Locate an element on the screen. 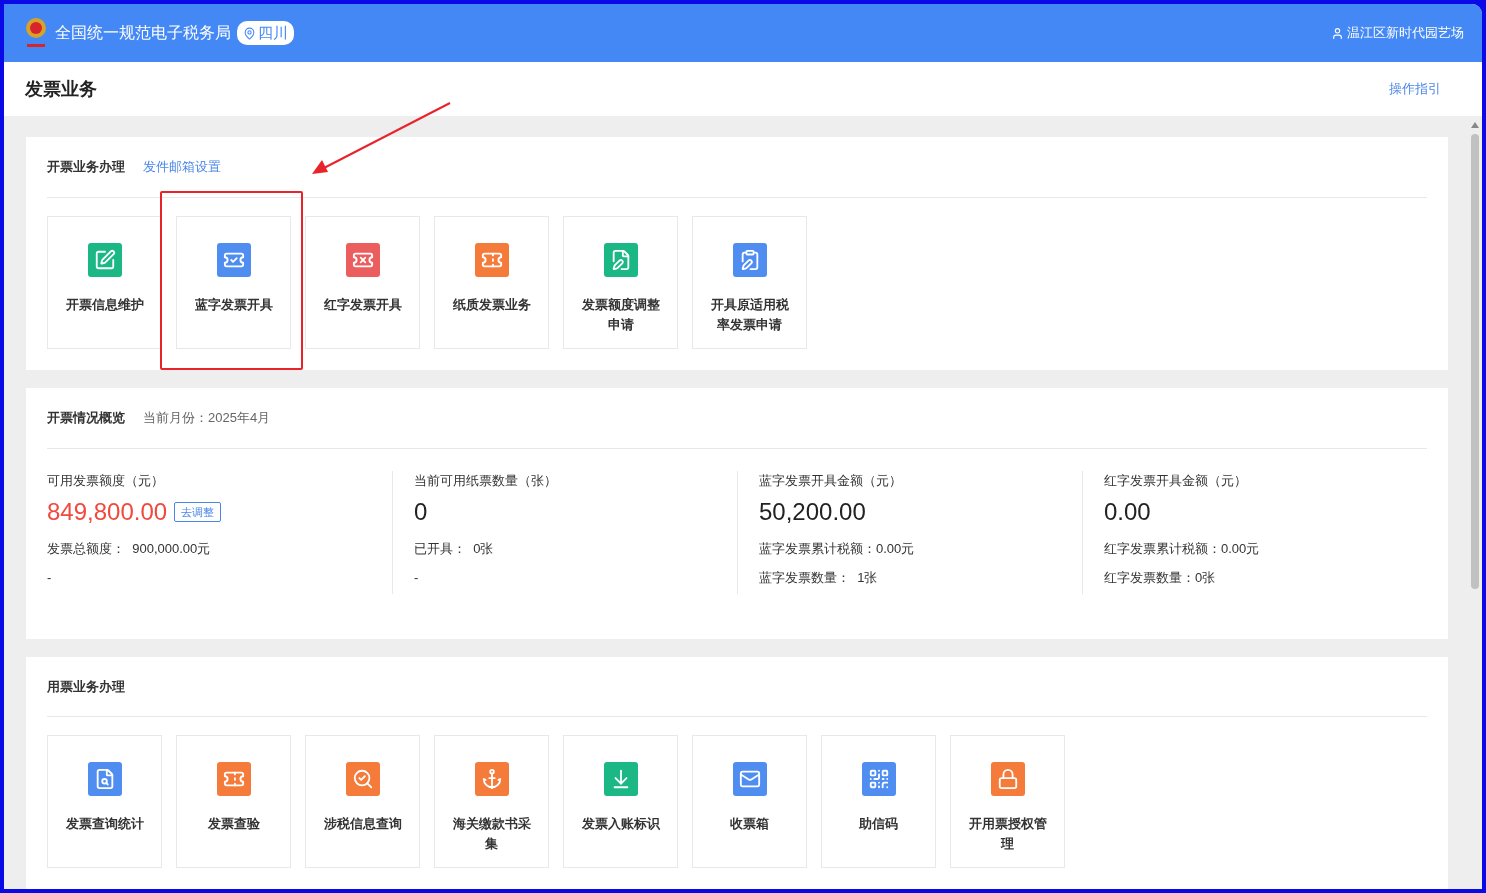 The image size is (1486, 893). section-title: 开票情况概览 is located at coordinates (86, 418).